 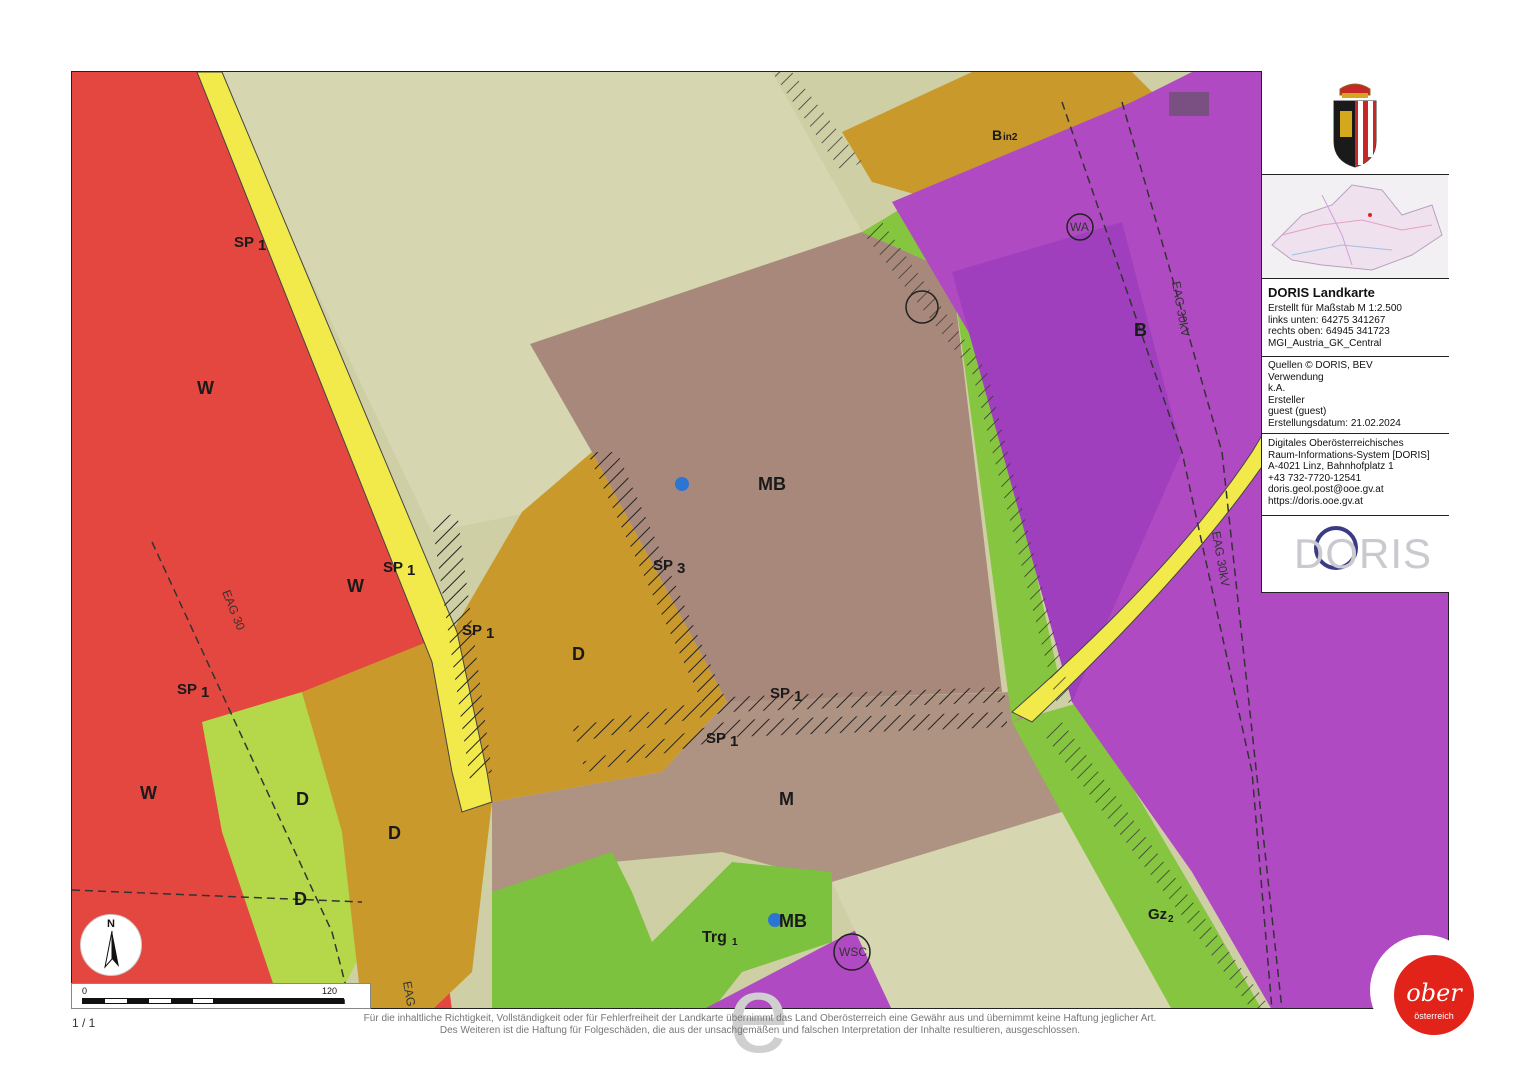 I want to click on author-value: guest (guest), so click(x=1297, y=411).